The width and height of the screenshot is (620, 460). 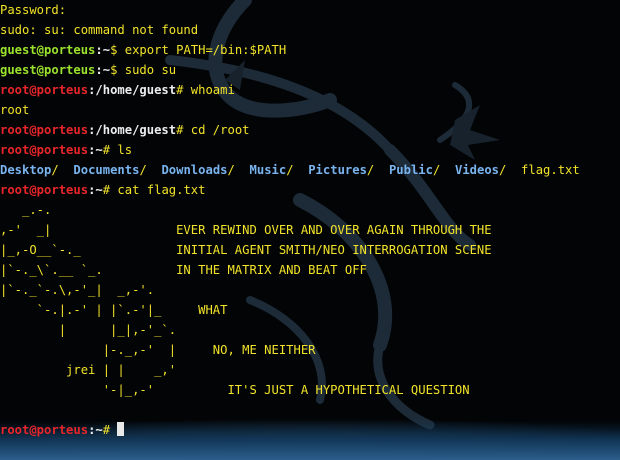 What do you see at coordinates (213, 130) in the screenshot?
I see `terminal-text: # cd /root` at bounding box center [213, 130].